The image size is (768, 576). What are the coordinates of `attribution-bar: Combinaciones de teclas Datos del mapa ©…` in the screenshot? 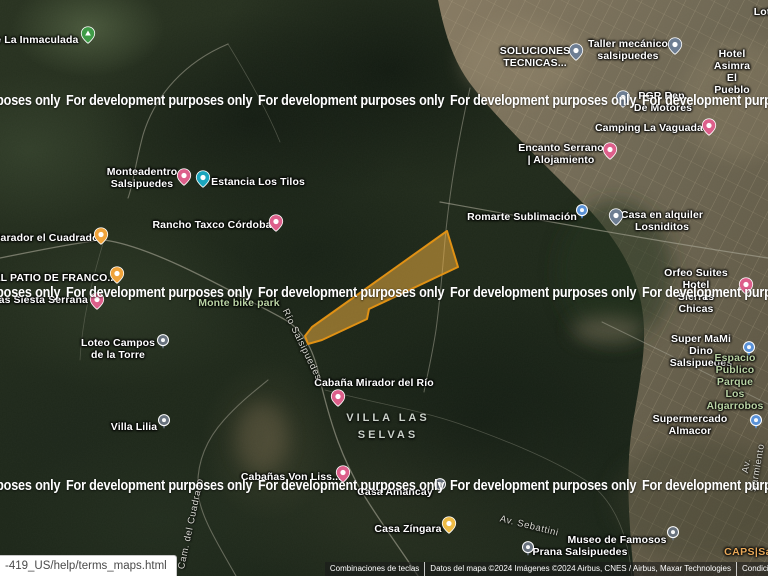 It's located at (546, 569).